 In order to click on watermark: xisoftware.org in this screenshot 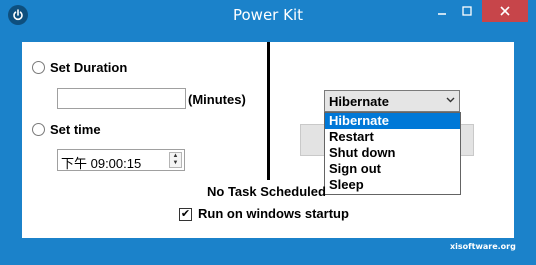, I will do `click(483, 246)`.